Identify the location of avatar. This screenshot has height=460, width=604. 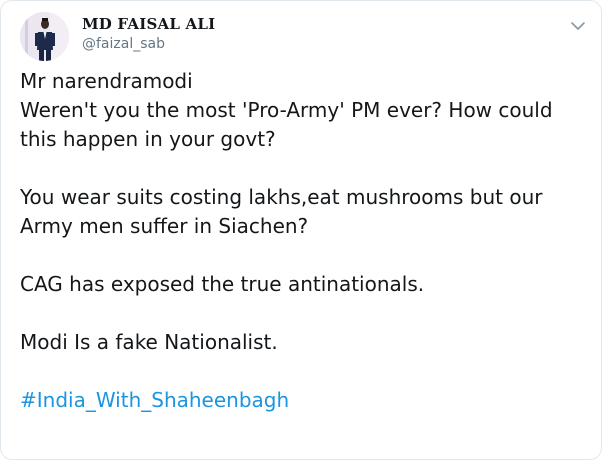
(44, 36).